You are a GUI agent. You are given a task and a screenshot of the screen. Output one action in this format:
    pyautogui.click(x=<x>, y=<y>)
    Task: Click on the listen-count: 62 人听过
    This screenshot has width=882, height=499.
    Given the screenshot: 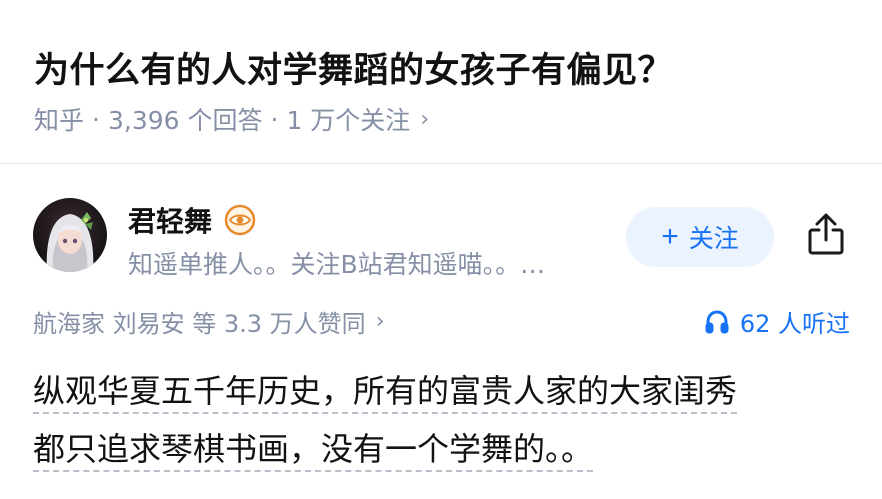 What is the action you would take?
    pyautogui.click(x=777, y=321)
    